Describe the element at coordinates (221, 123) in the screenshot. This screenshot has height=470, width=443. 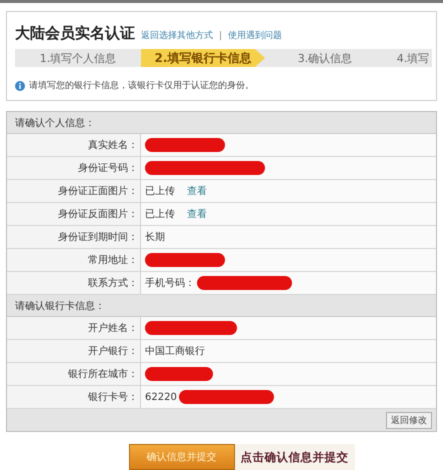
I see `section-heading: 请确认个人信息：` at that location.